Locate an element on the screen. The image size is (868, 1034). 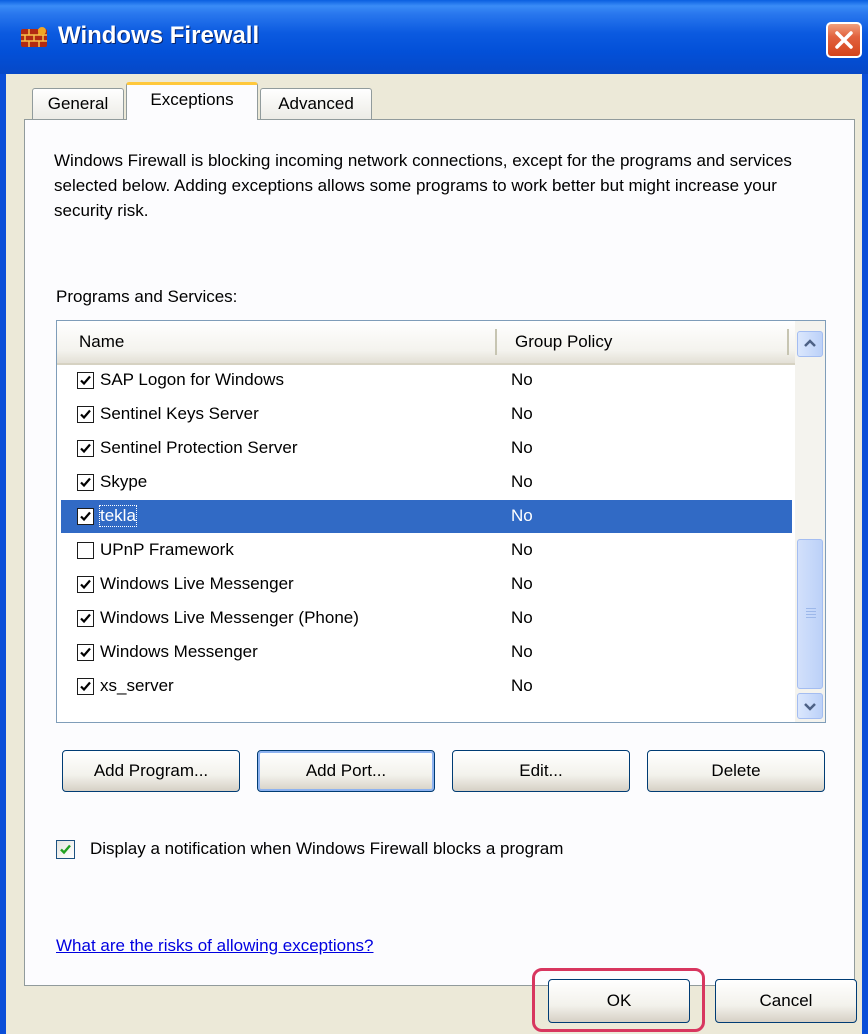
list-item: Sentinel Keys Server No is located at coordinates (426, 414).